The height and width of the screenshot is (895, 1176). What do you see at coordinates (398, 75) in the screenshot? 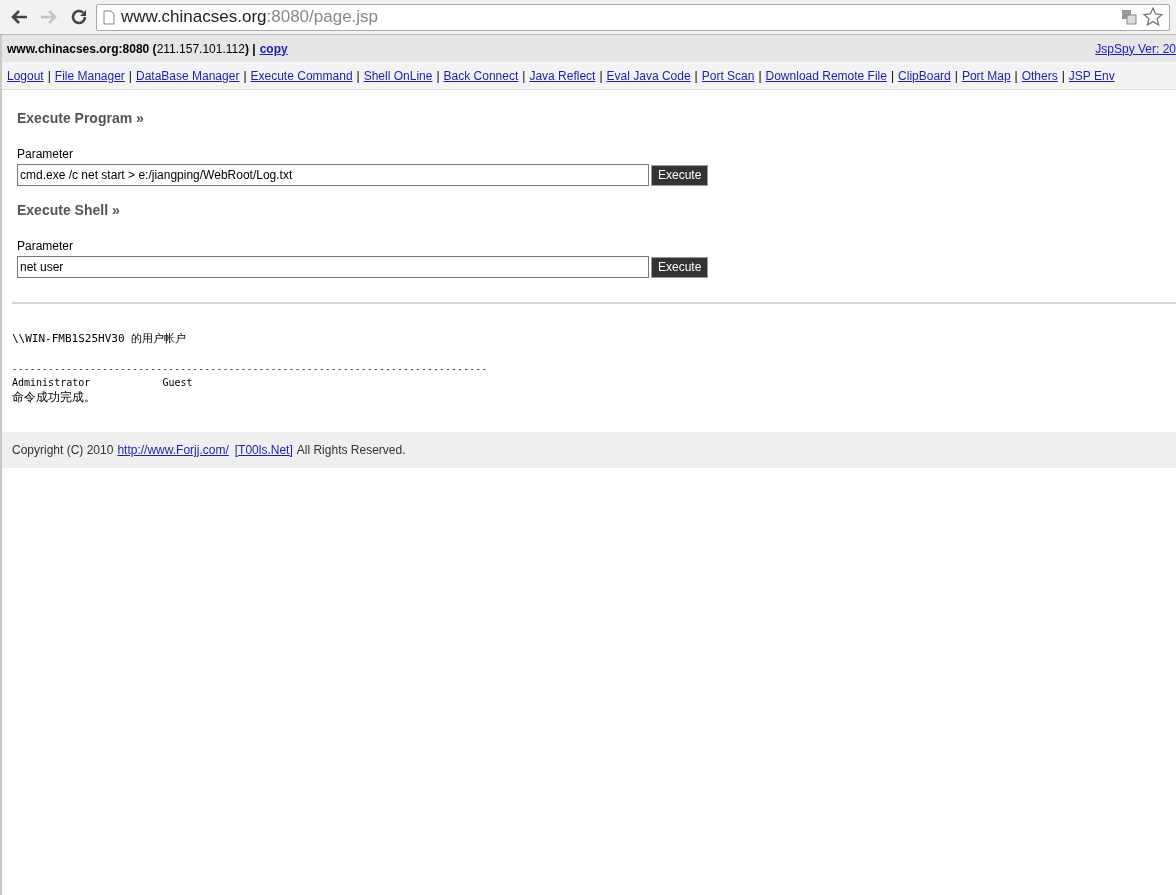
I see `nav-link: Shell OnLine` at bounding box center [398, 75].